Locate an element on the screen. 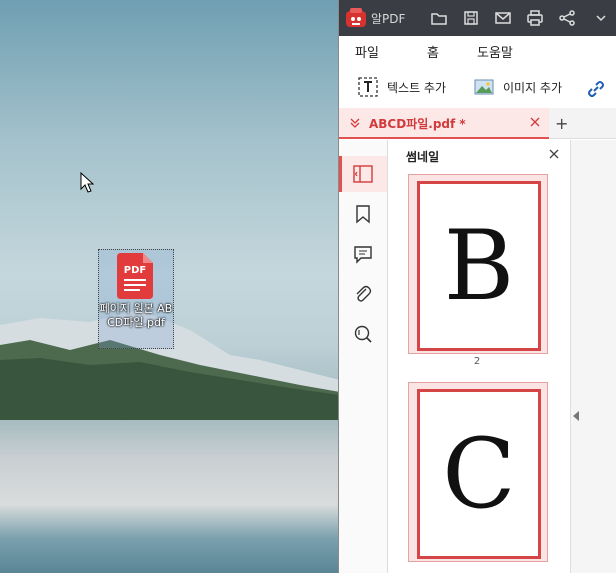 Image resolution: width=616 pixels, height=573 pixels. title-bar: 알PDF is located at coordinates (477, 18).